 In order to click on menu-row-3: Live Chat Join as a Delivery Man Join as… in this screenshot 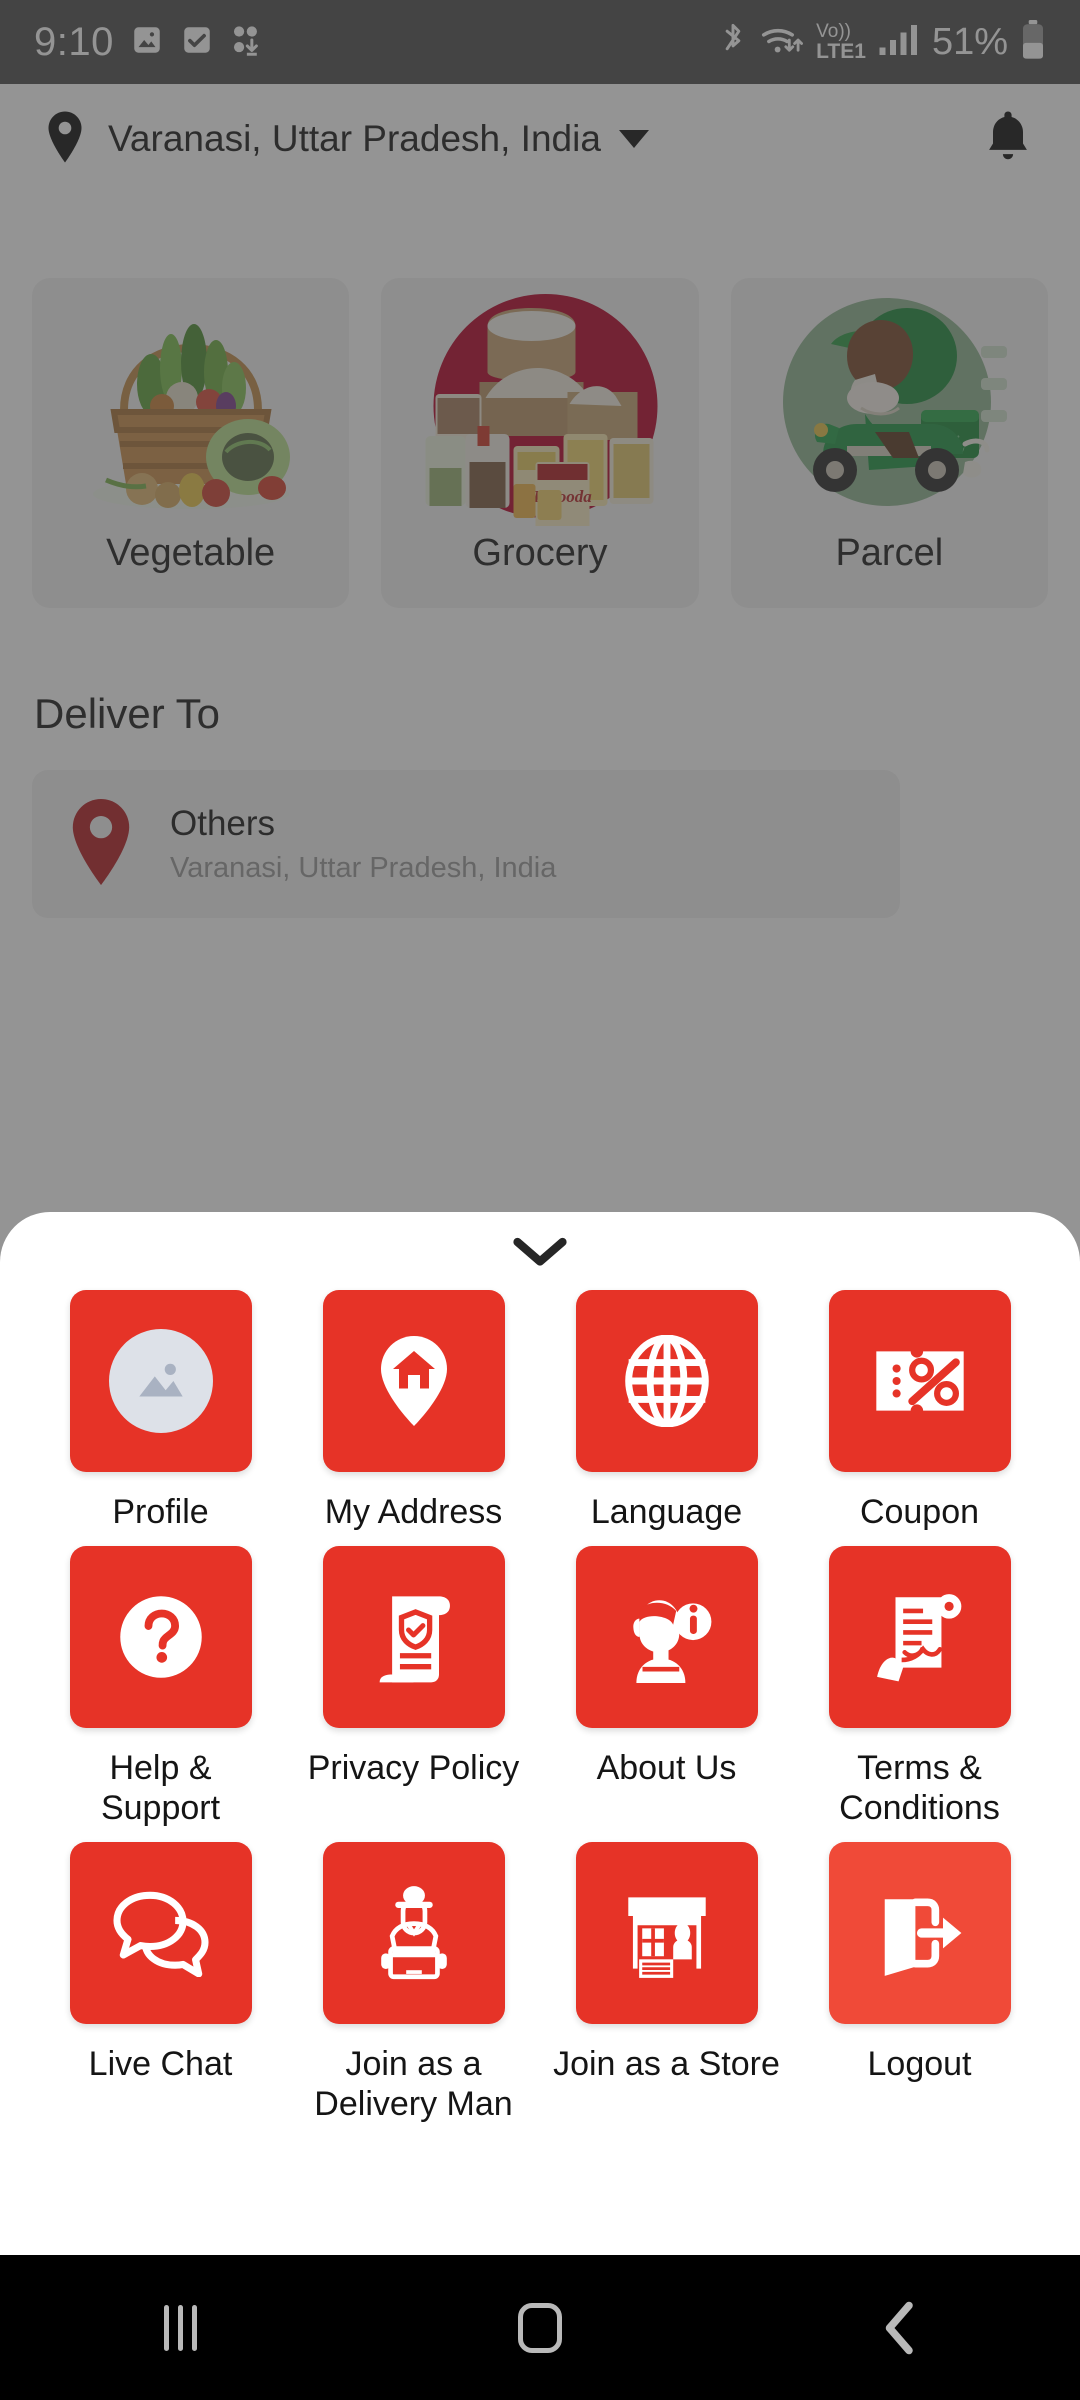, I will do `click(540, 1976)`.